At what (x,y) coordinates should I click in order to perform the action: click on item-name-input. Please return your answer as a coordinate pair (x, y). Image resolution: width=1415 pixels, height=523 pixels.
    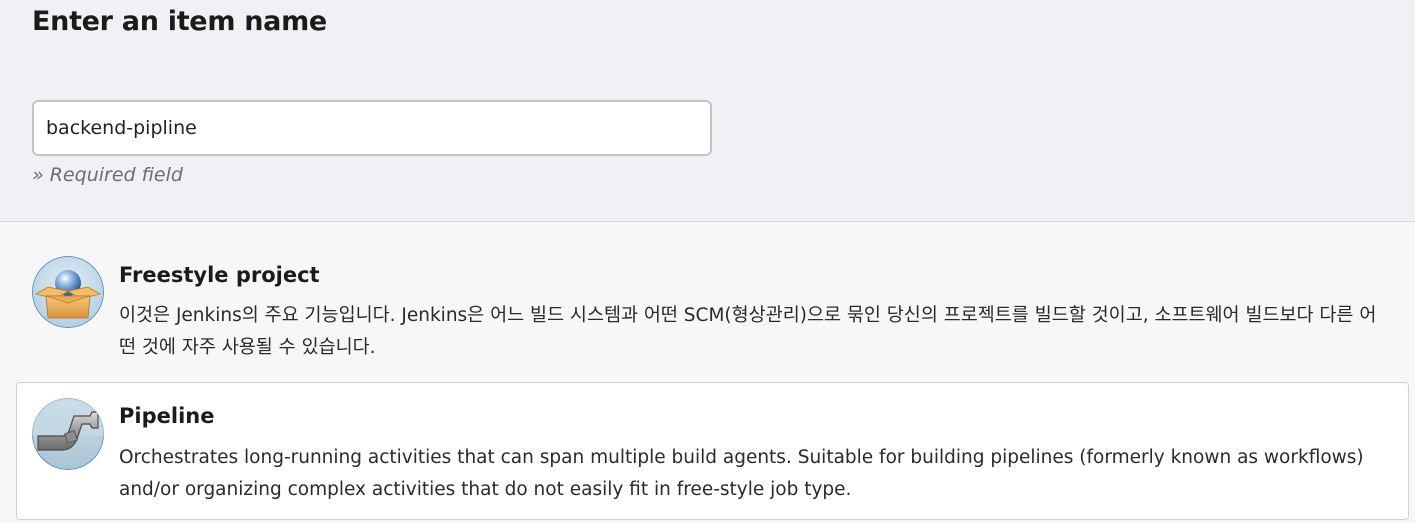
    Looking at the image, I should click on (372, 128).